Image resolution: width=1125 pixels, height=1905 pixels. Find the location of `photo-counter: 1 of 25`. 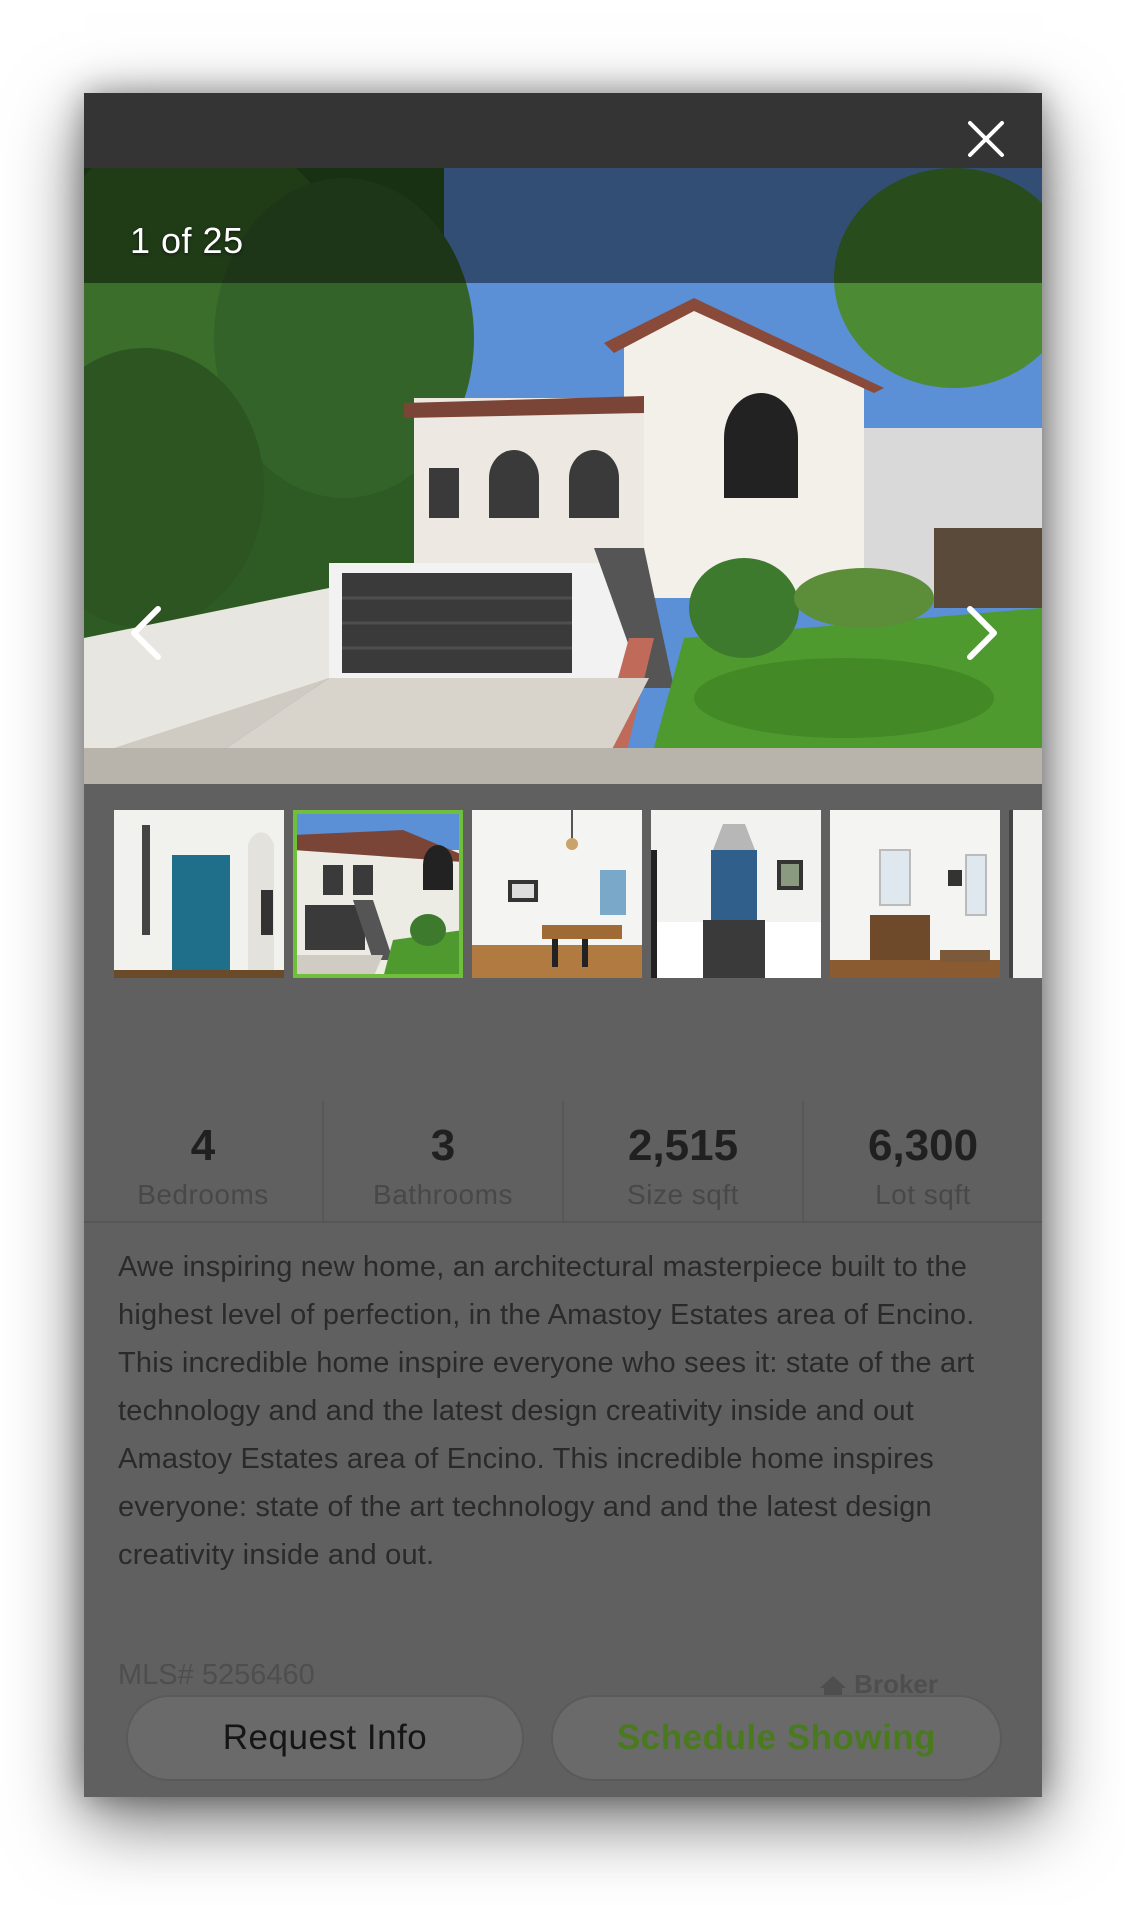

photo-counter: 1 of 25 is located at coordinates (187, 240).